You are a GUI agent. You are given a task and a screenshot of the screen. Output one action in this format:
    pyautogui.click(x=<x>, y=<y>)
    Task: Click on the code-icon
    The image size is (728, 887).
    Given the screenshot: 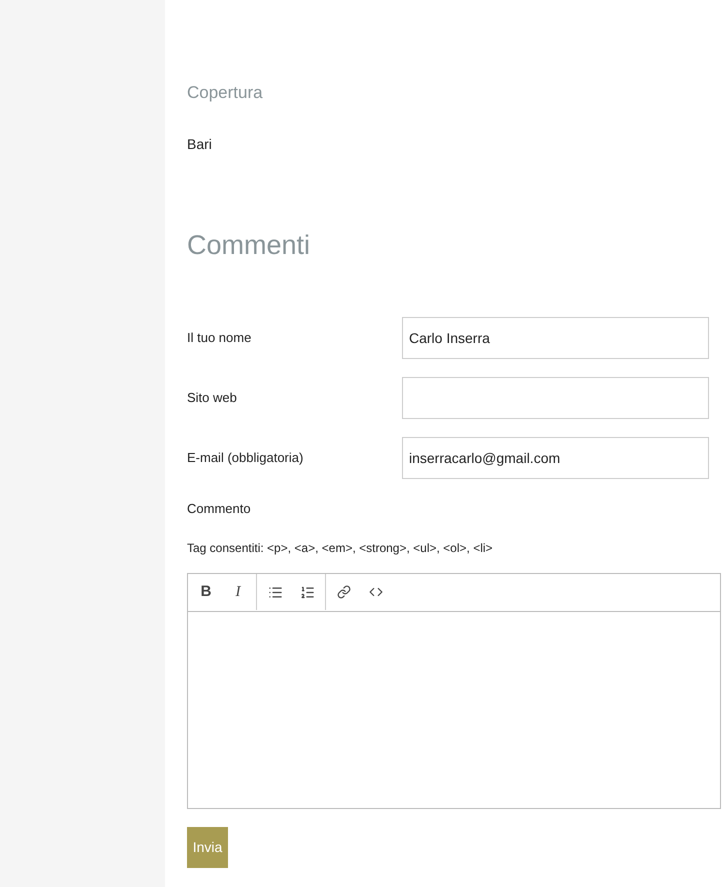 What is the action you would take?
    pyautogui.click(x=376, y=592)
    